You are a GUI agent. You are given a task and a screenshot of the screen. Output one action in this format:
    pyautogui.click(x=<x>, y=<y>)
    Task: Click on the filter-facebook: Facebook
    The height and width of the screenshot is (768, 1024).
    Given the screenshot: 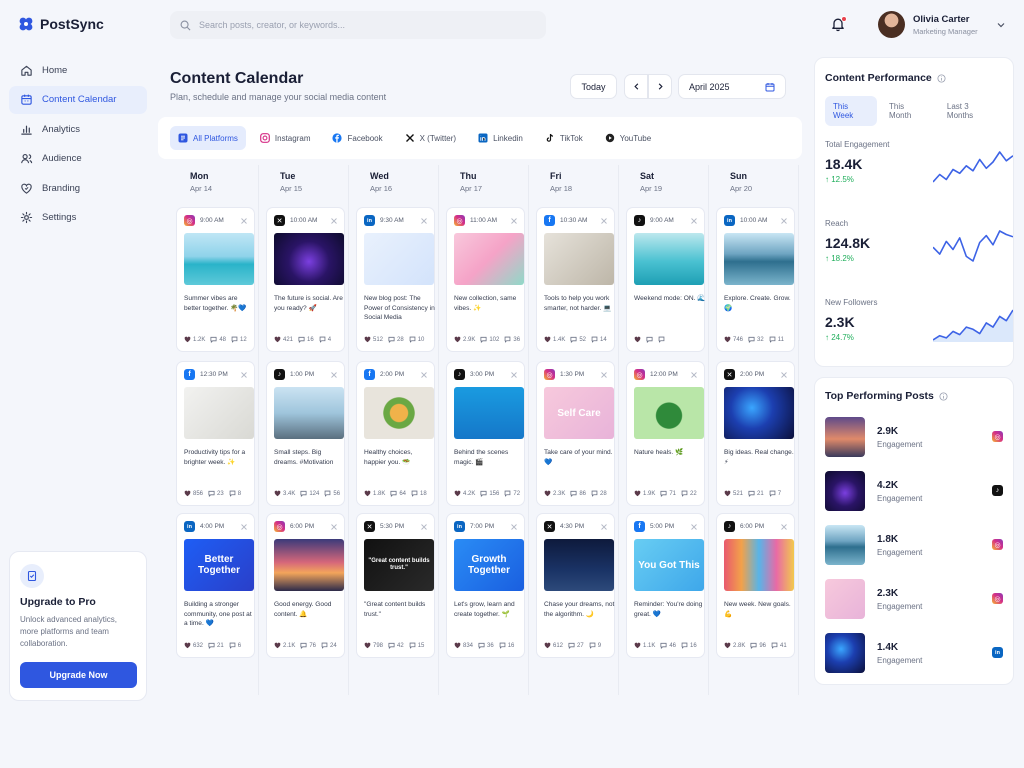 What is the action you would take?
    pyautogui.click(x=357, y=138)
    